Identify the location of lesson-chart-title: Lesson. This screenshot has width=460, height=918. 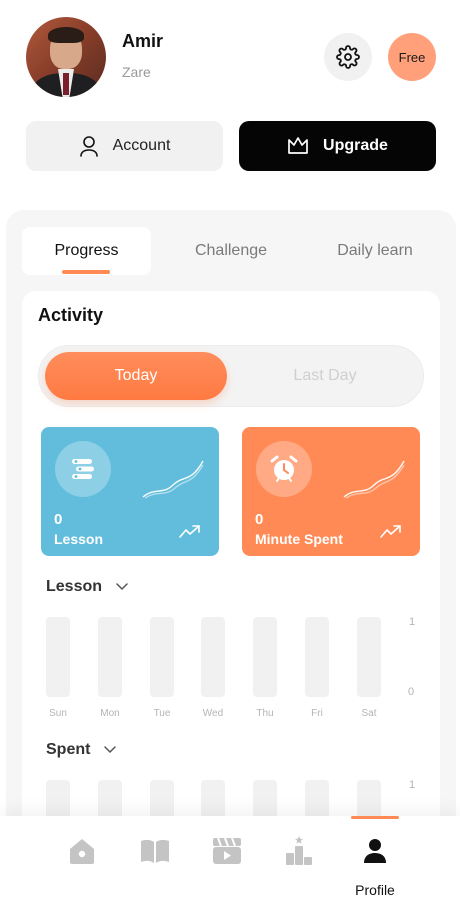
(74, 586).